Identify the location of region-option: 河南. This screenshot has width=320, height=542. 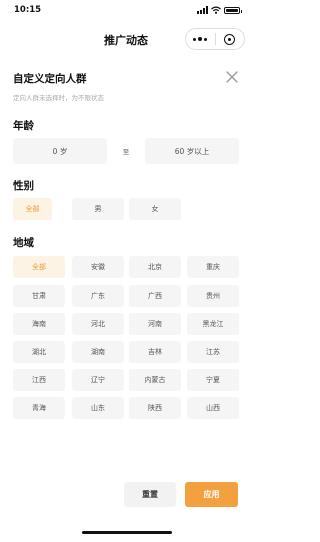
(155, 324).